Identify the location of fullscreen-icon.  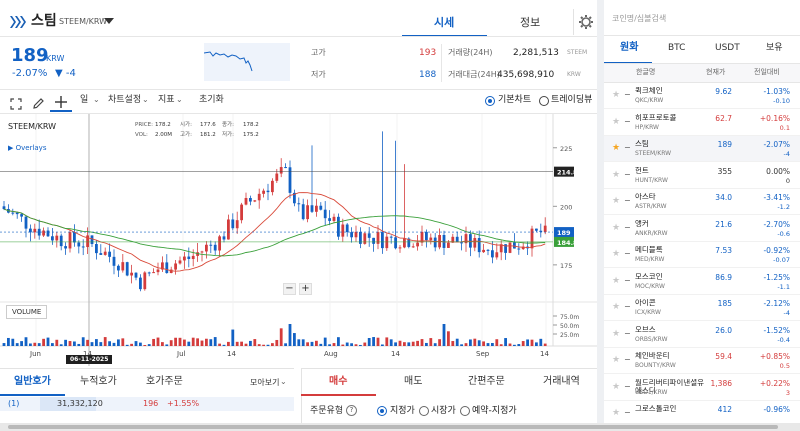
(16, 102).